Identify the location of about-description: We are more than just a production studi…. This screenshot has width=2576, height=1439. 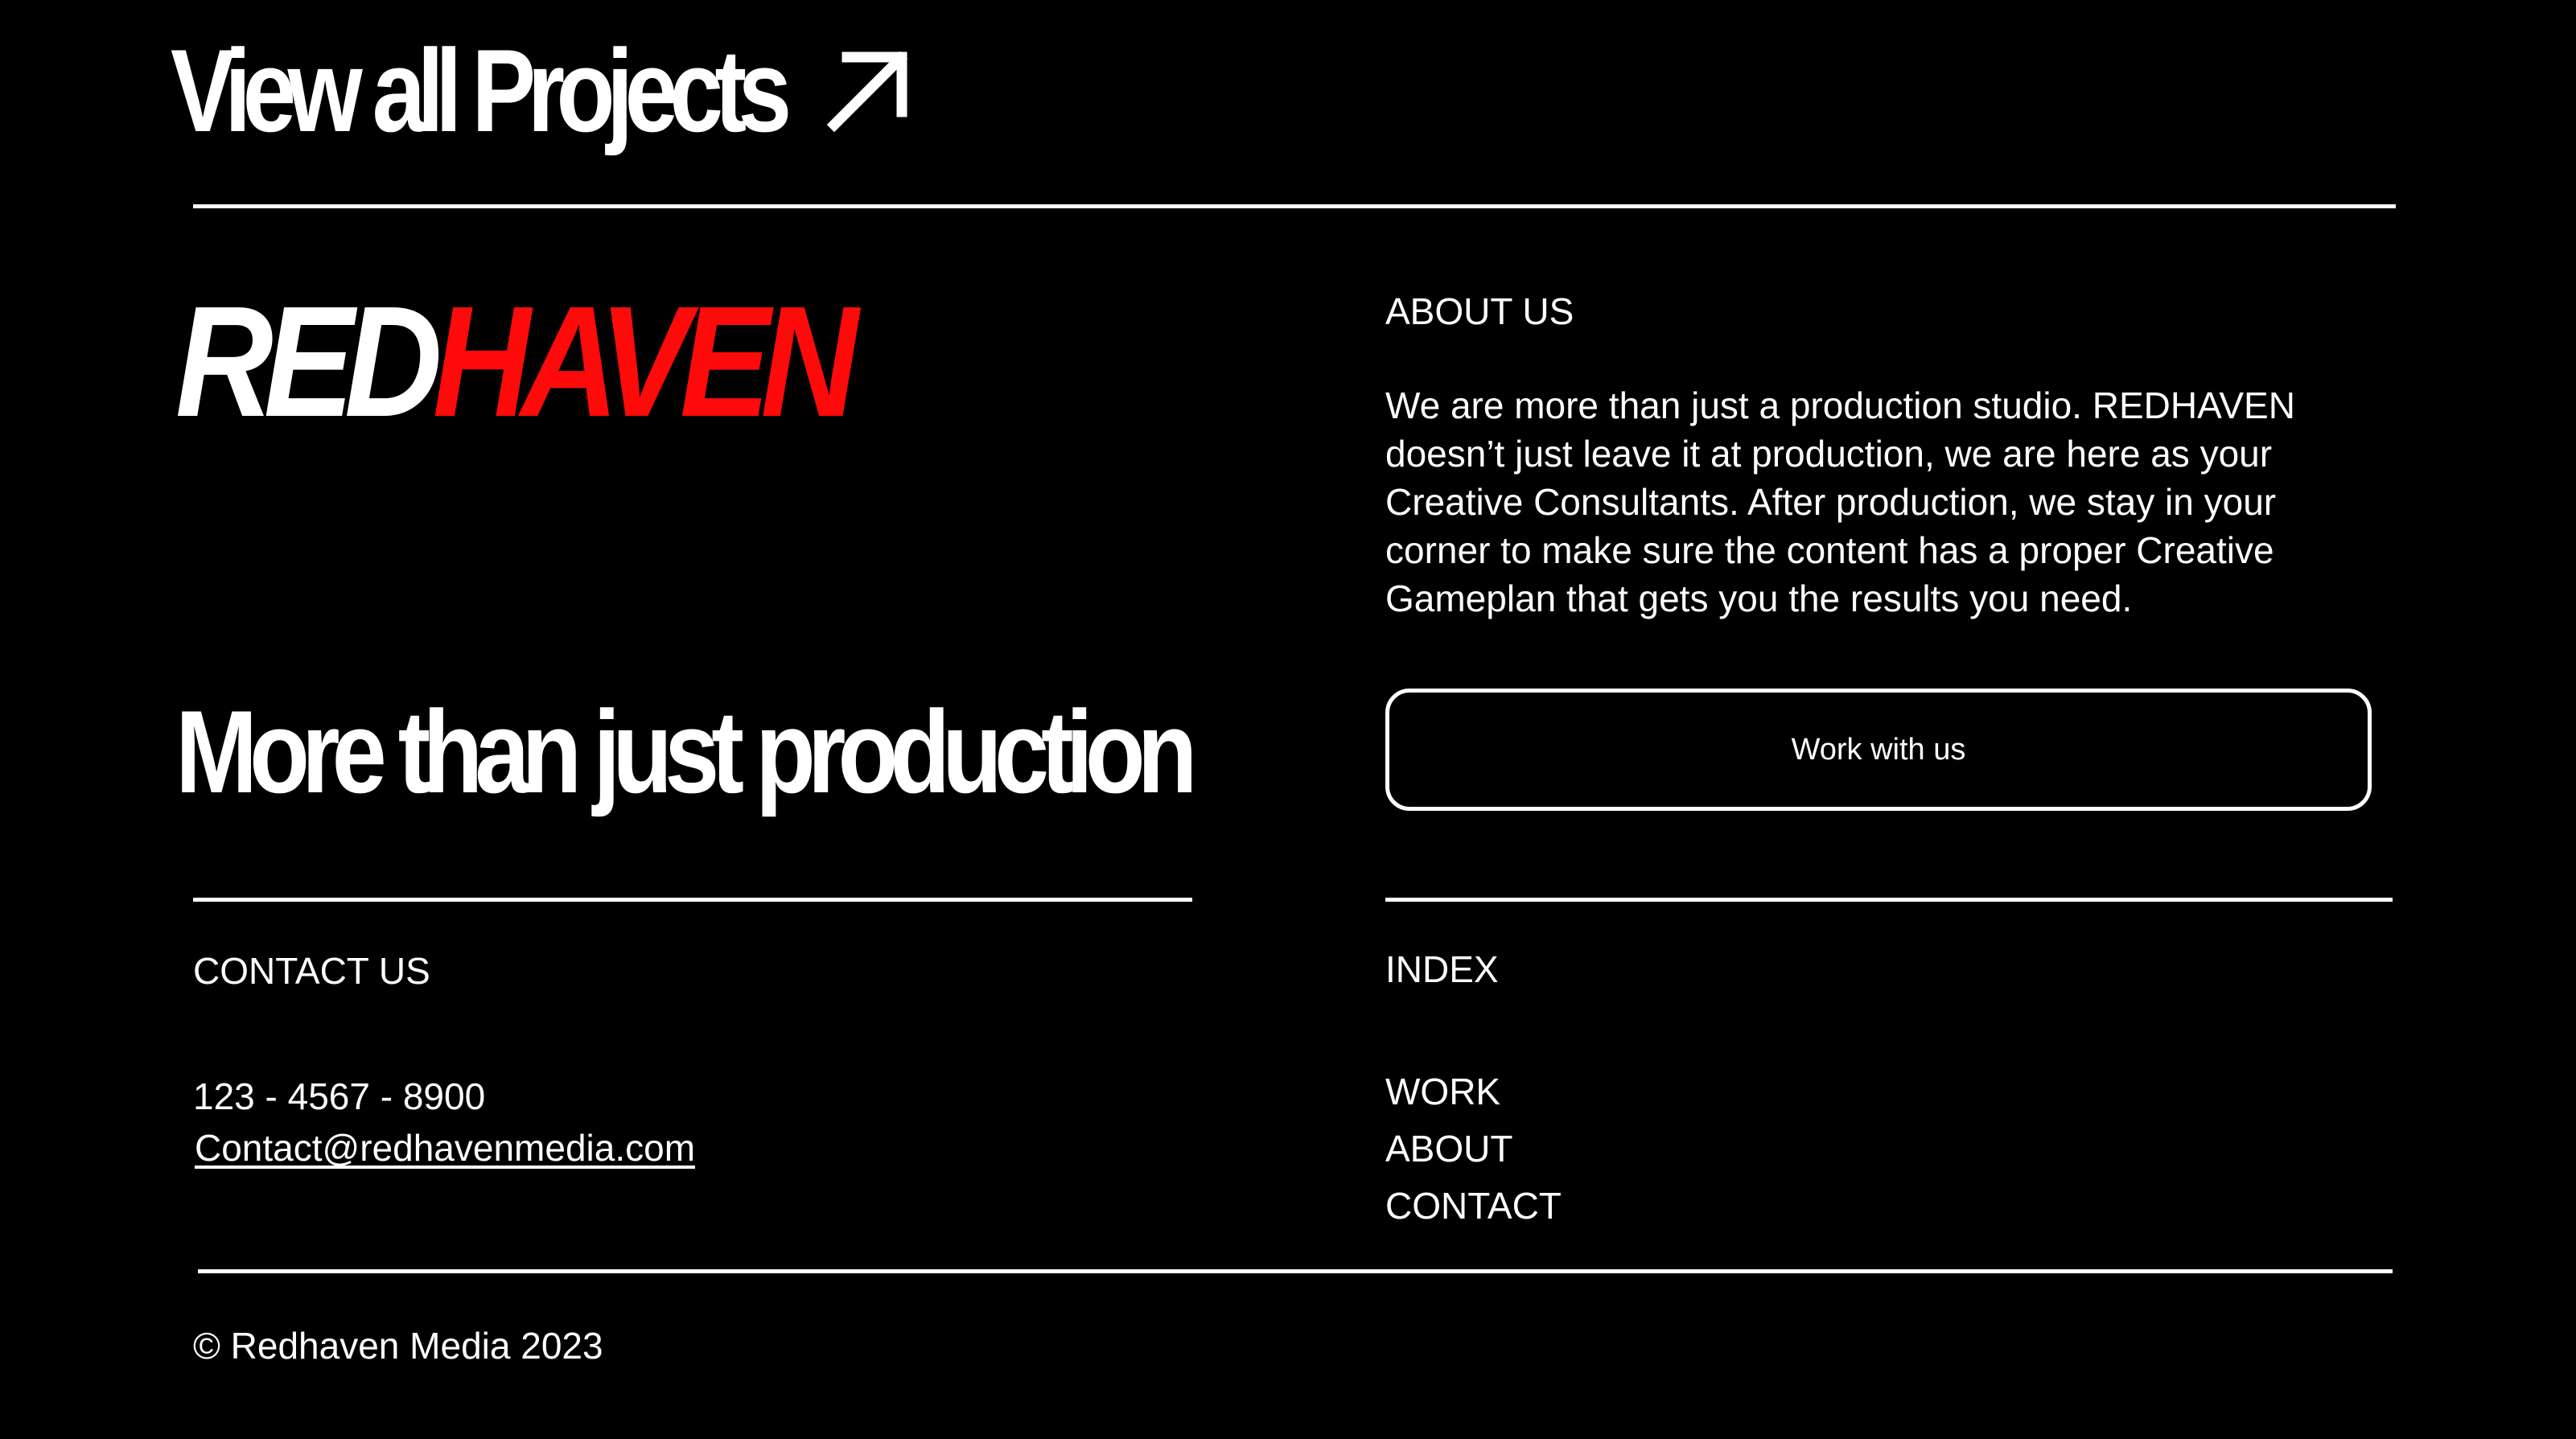
(1840, 501).